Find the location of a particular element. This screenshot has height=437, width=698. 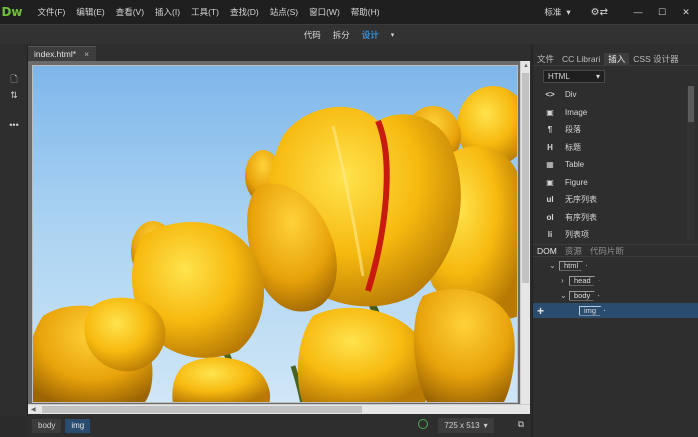

vertical-scroll-thumb is located at coordinates (525, 178).